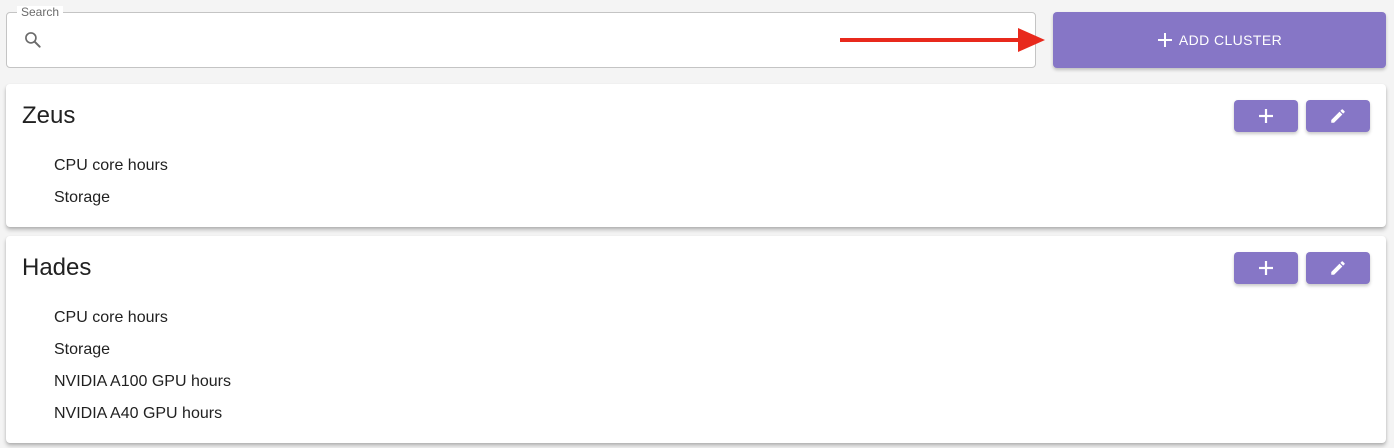 This screenshot has width=1394, height=448. I want to click on annotation-arrow, so click(942, 40).